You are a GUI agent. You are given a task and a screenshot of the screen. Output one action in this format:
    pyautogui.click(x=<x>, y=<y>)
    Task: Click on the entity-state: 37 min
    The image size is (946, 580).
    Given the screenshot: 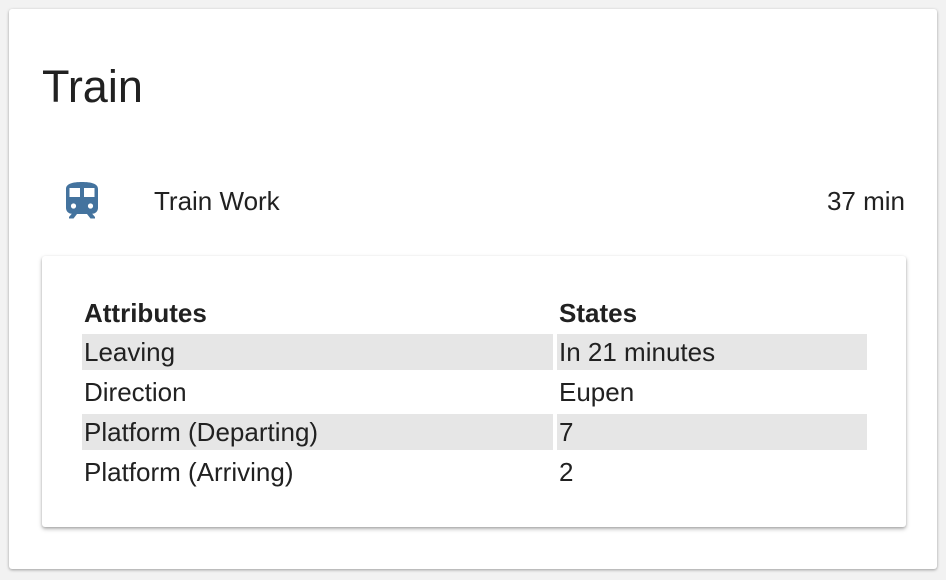 What is the action you would take?
    pyautogui.click(x=865, y=201)
    